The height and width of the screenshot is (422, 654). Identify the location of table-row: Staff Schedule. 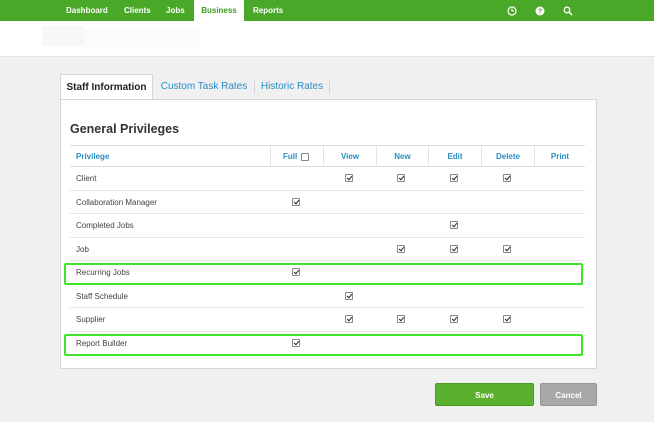
(327, 296).